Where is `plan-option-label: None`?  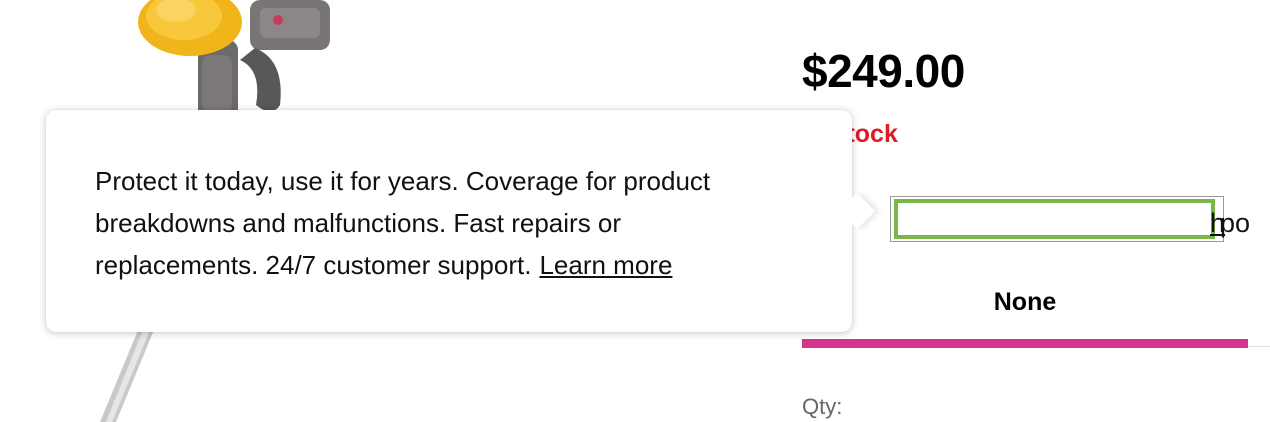
plan-option-label: None is located at coordinates (1025, 302).